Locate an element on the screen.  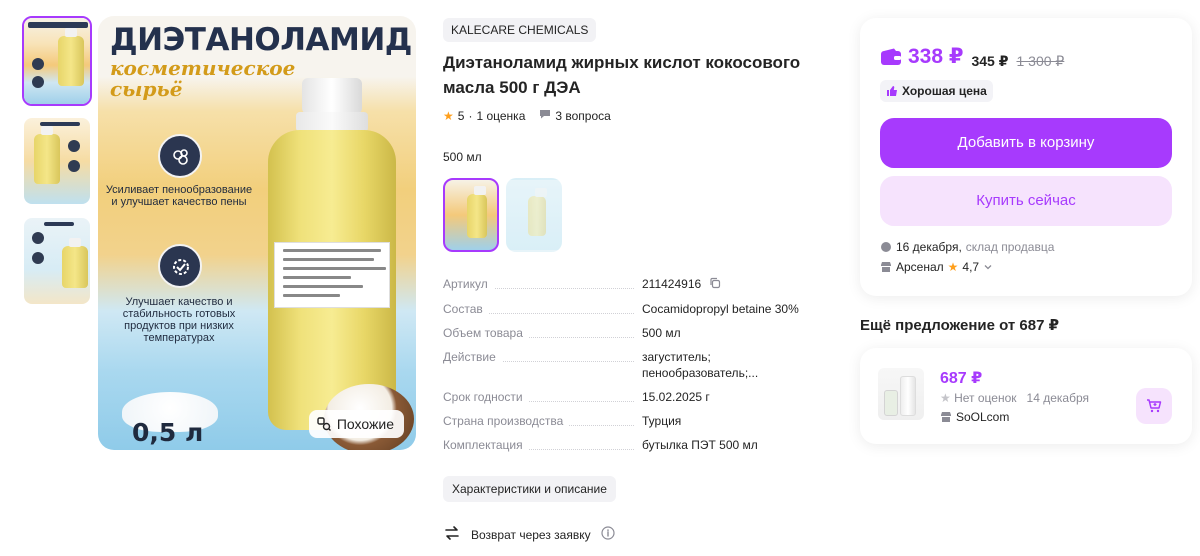
wallet-icon is located at coordinates (891, 56).